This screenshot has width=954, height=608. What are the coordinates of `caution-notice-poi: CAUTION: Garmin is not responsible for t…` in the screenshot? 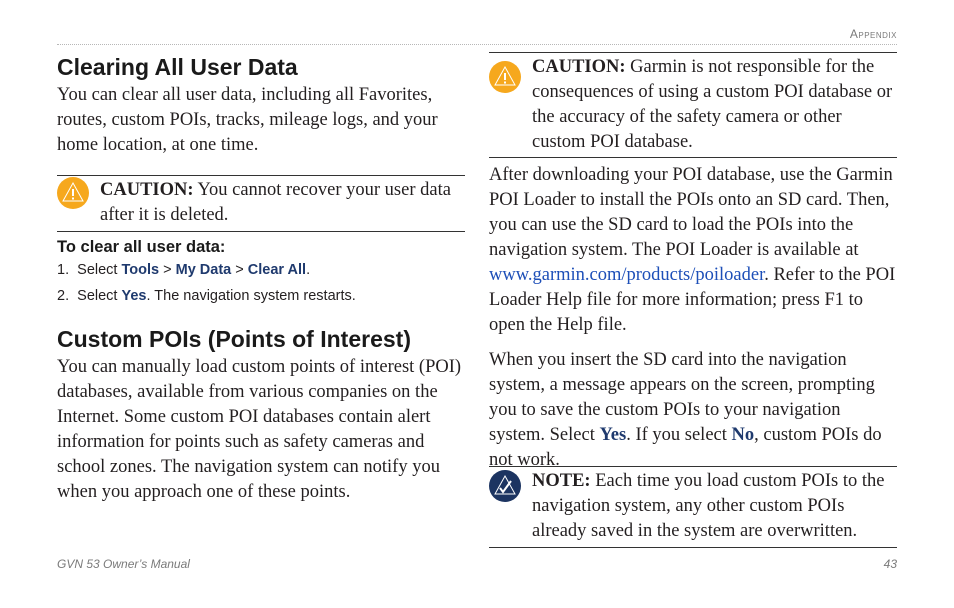 It's located at (693, 105).